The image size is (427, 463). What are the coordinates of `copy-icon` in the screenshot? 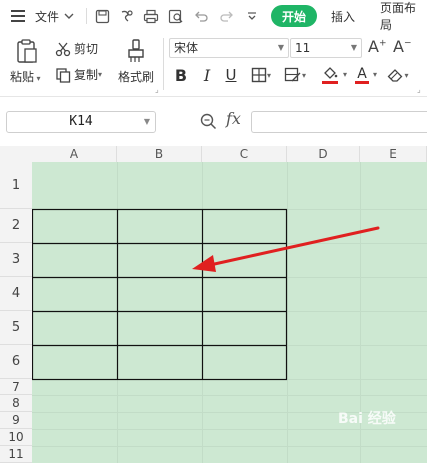 It's located at (63, 75).